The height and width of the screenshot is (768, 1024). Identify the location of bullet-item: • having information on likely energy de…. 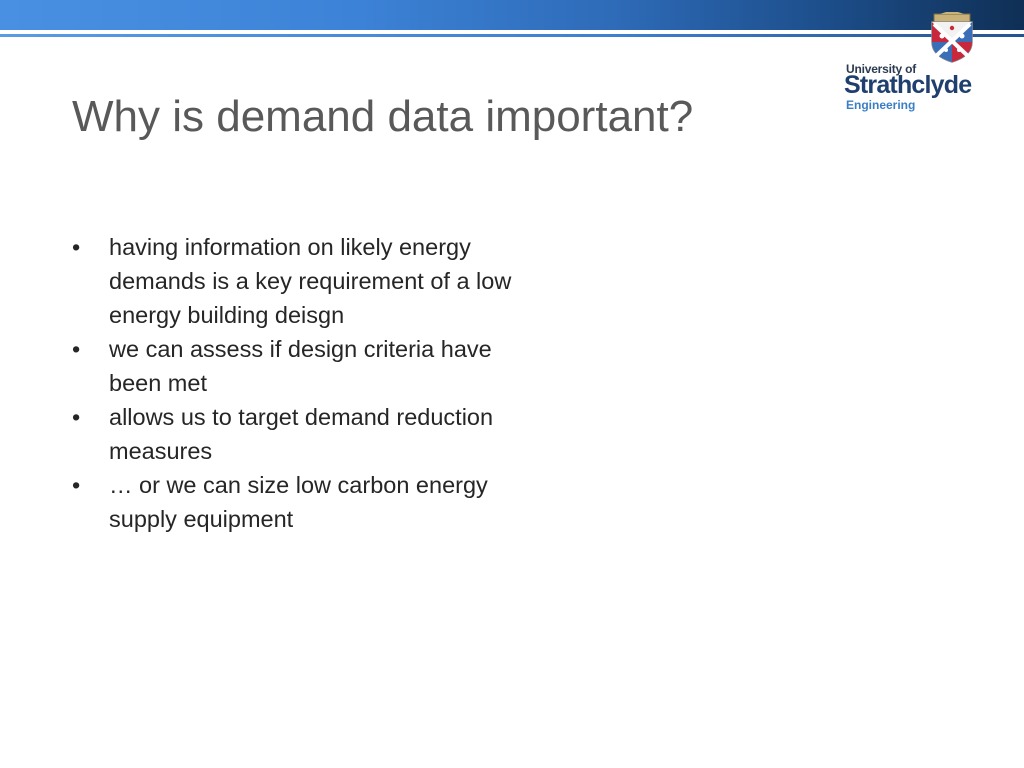
(302, 281).